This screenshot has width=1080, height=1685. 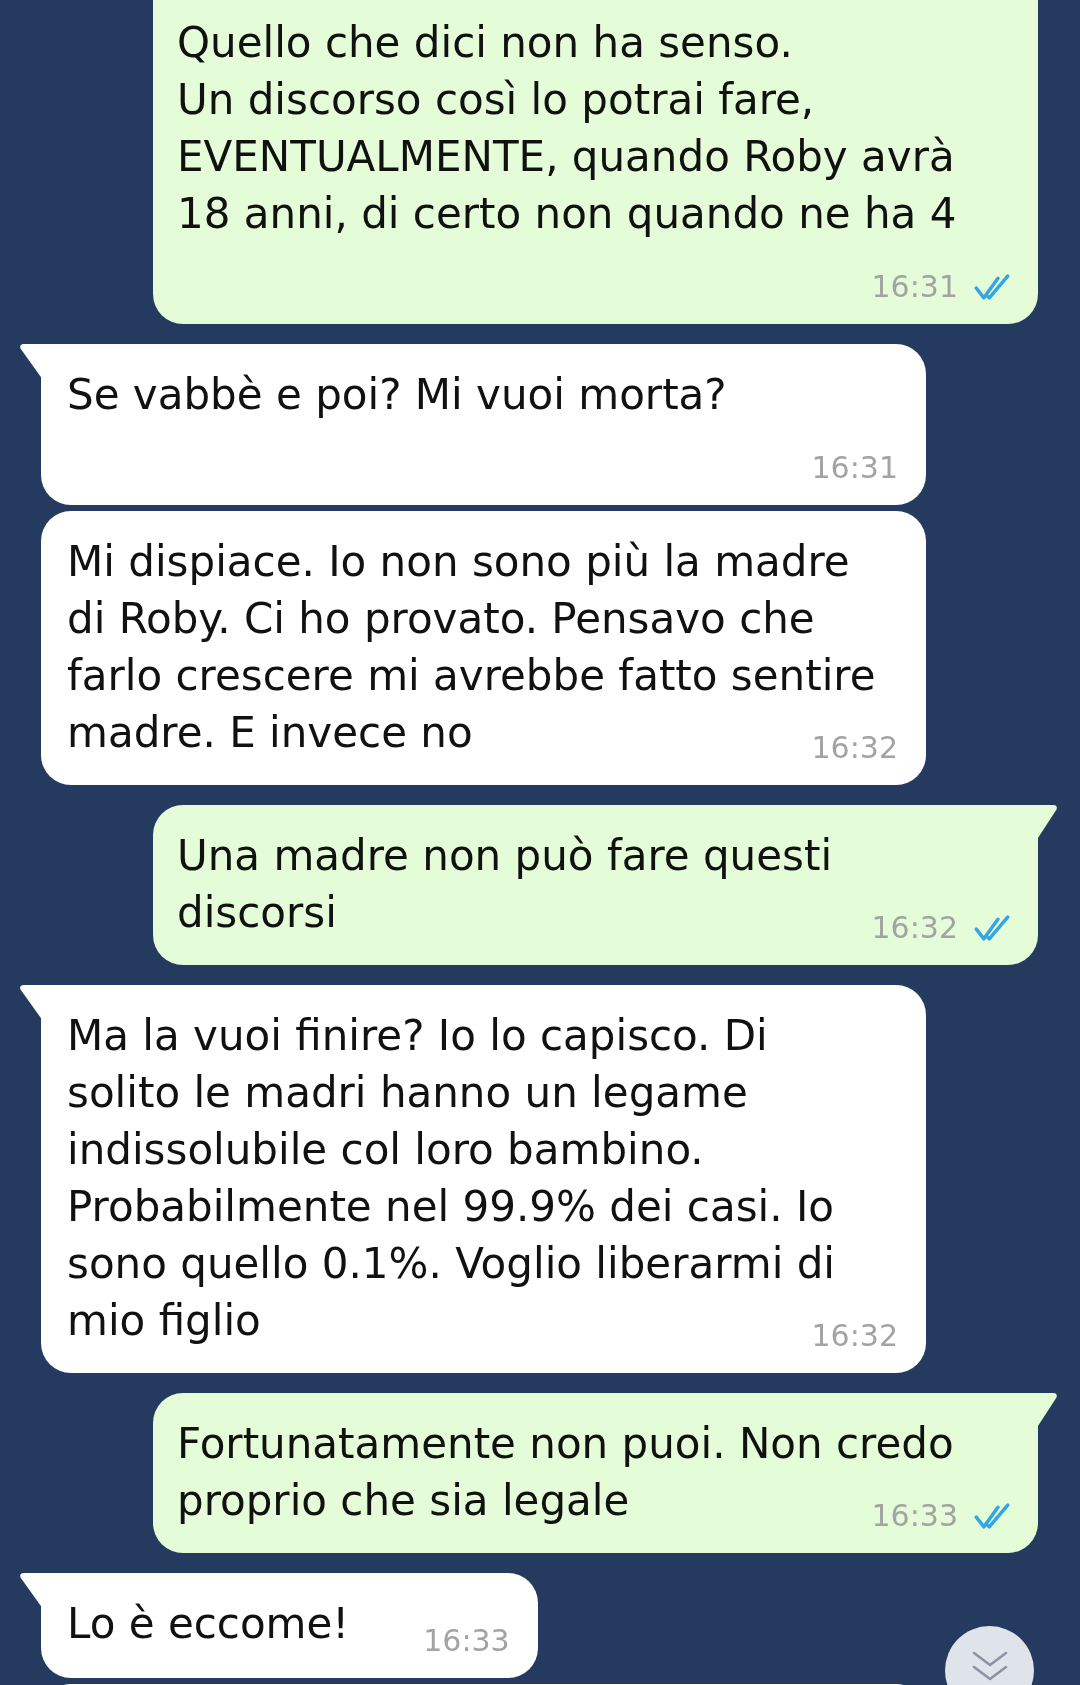 I want to click on message-text: mio figlio, so click(x=164, y=1321).